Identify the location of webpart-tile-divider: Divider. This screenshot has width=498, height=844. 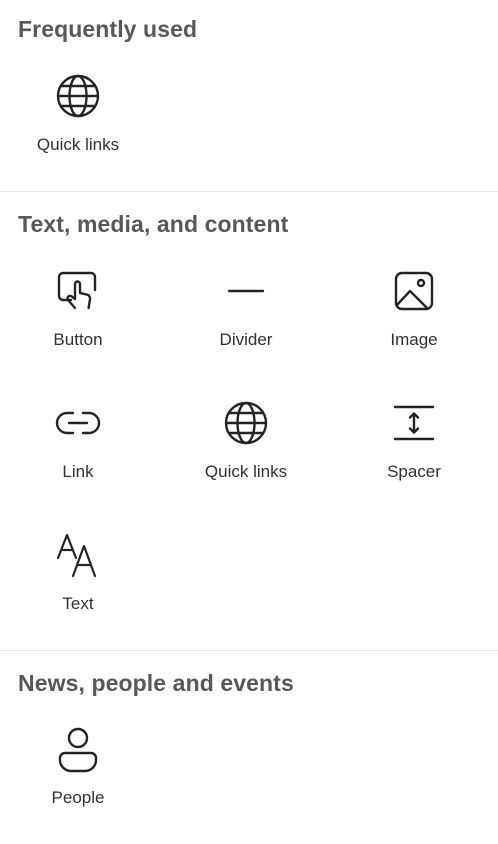
(246, 324).